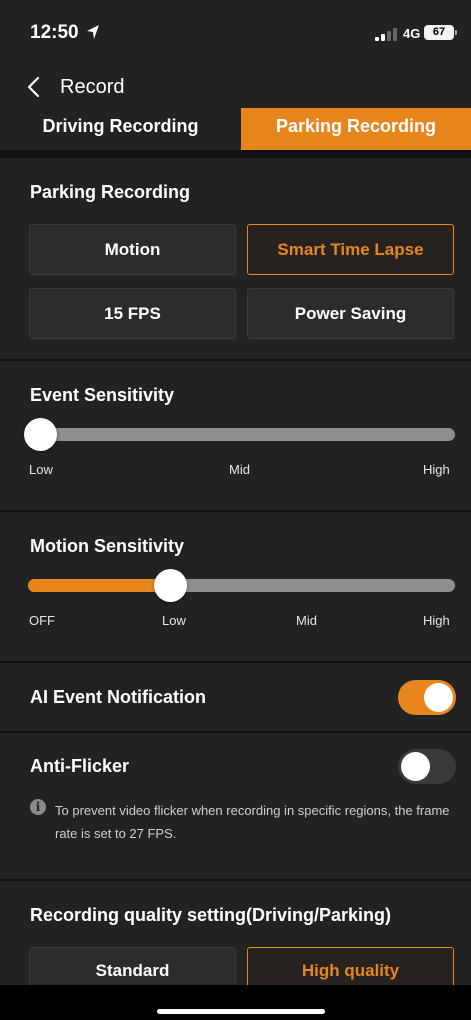 The height and width of the screenshot is (1020, 471). I want to click on network-type: 4G, so click(412, 33).